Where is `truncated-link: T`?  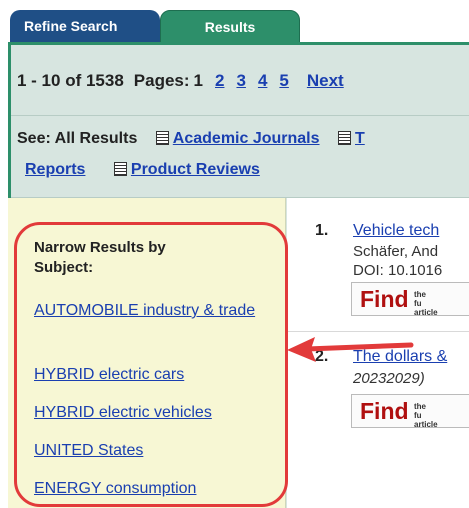
truncated-link: T is located at coordinates (360, 138).